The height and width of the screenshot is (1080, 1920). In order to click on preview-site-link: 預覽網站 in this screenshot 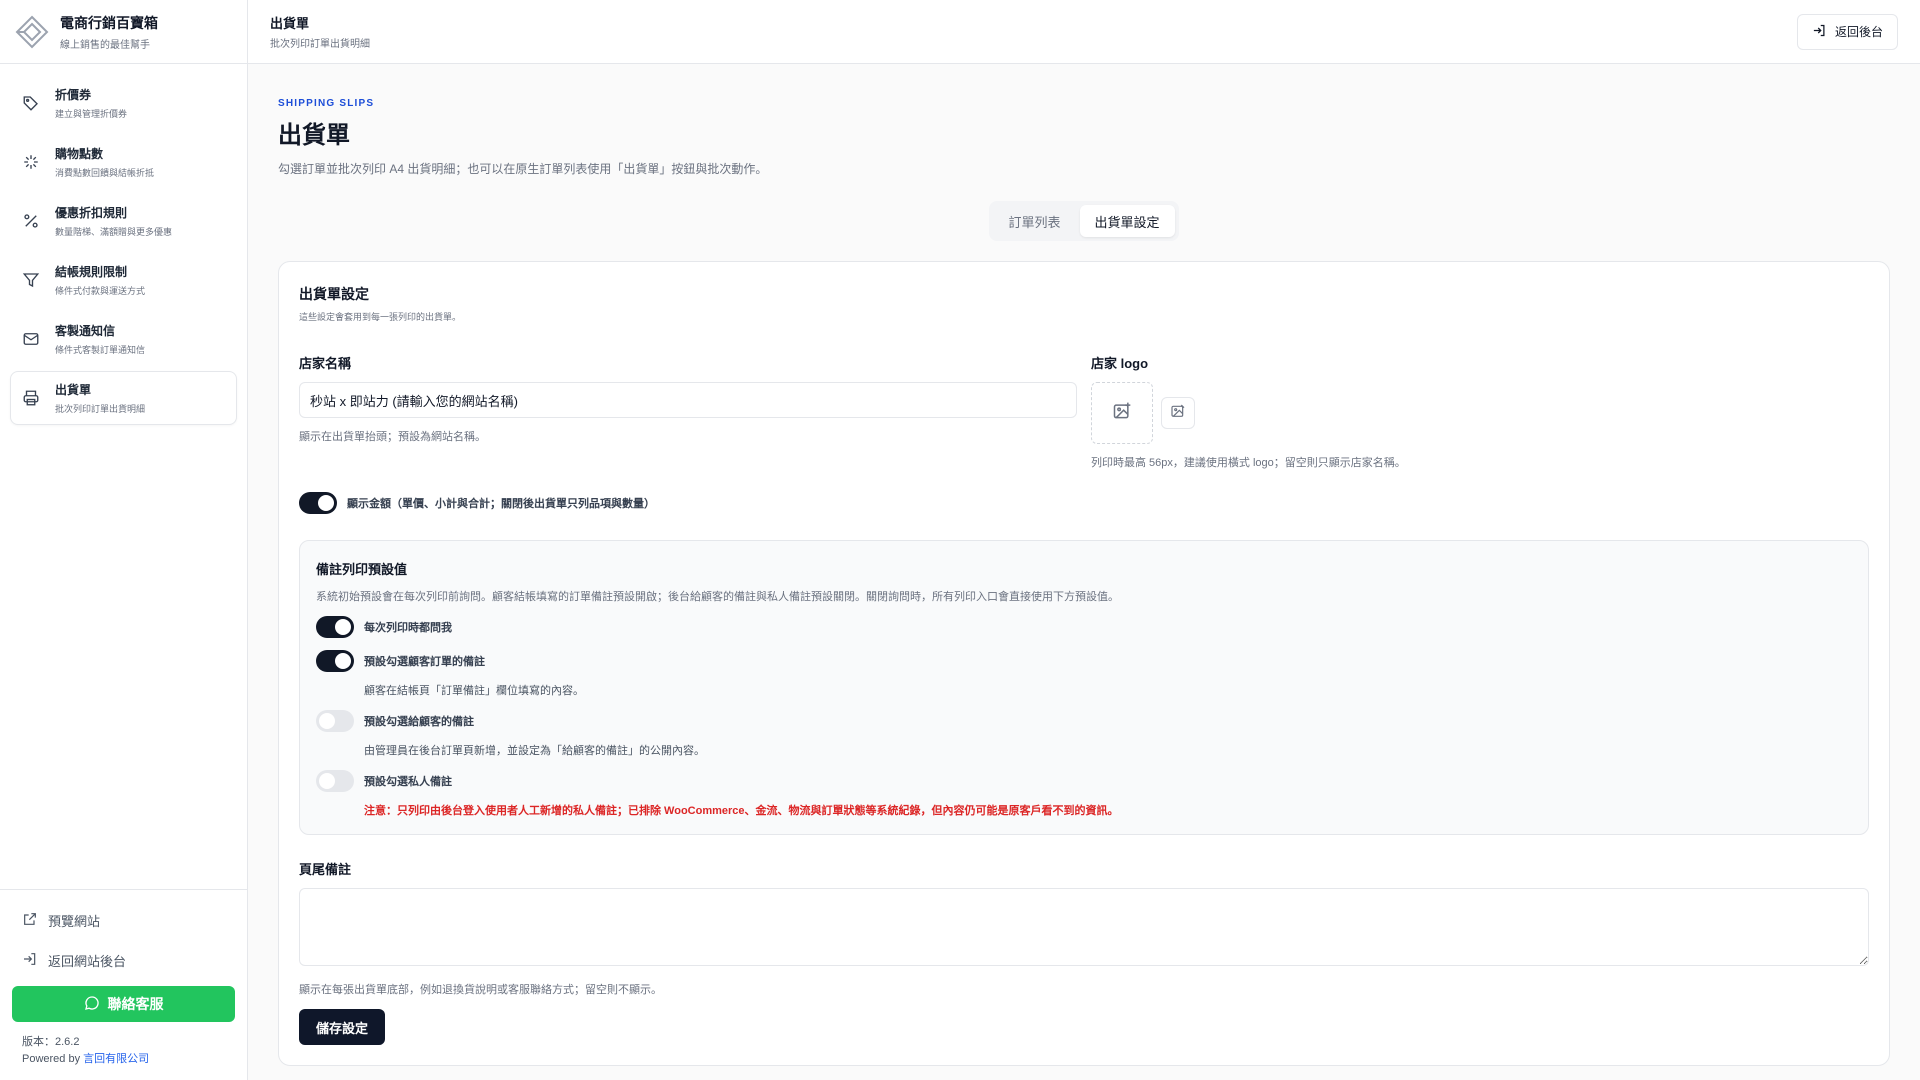, I will do `click(123, 920)`.